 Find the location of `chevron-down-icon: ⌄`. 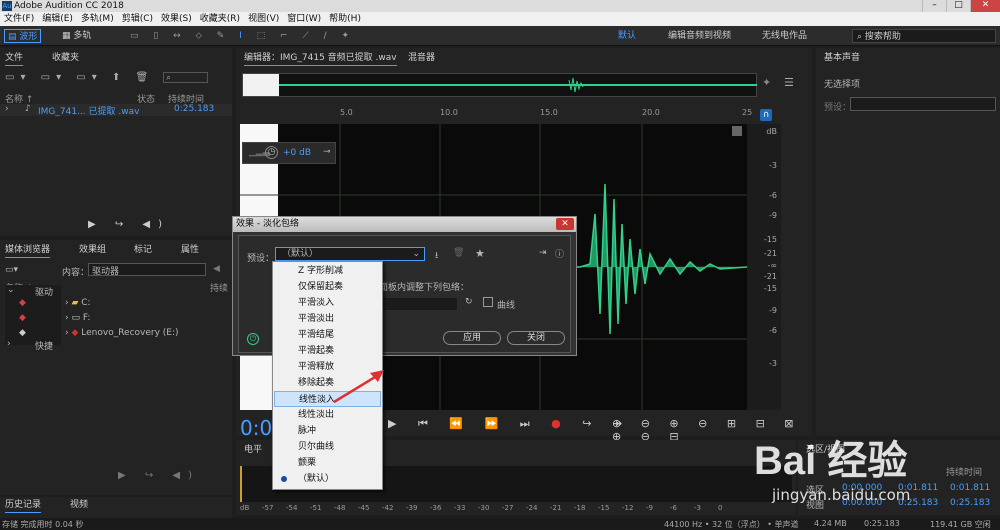

chevron-down-icon: ⌄ is located at coordinates (11, 290).